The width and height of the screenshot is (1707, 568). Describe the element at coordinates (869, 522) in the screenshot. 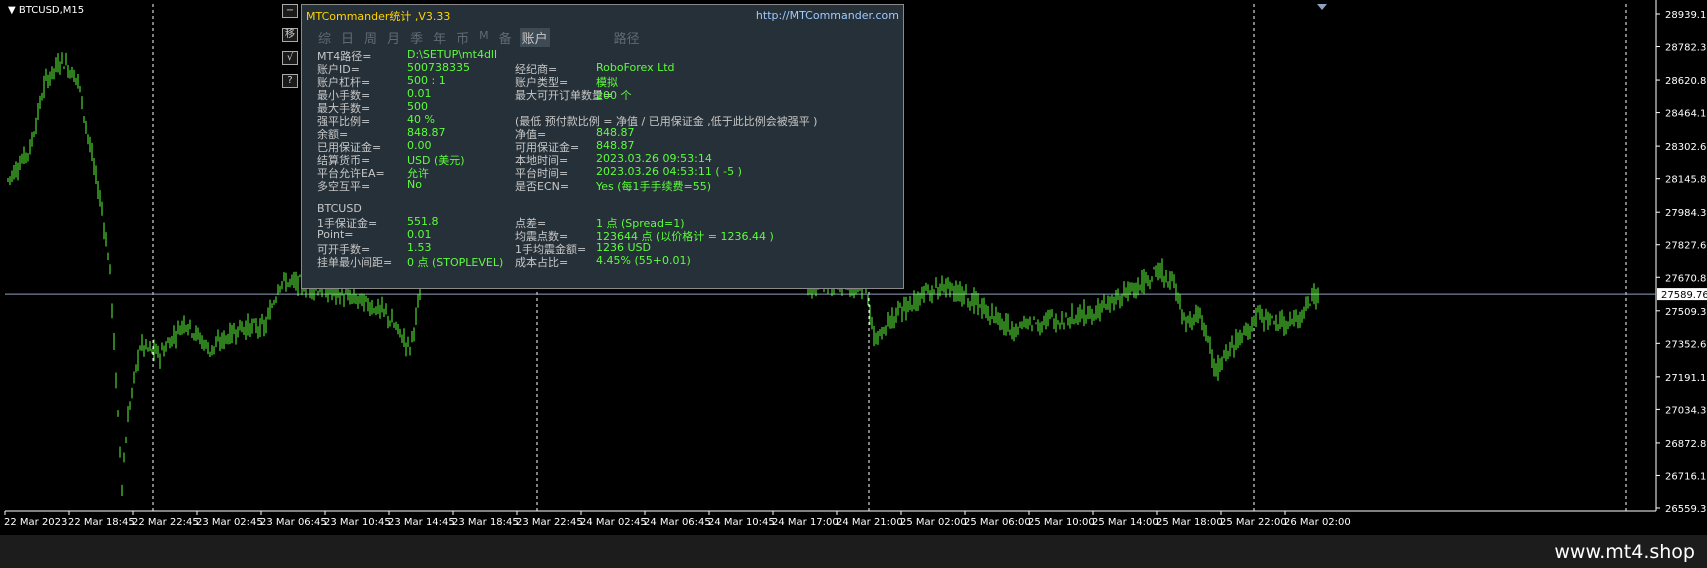

I see `time-tick-label: 24 Mar 21:00` at that location.